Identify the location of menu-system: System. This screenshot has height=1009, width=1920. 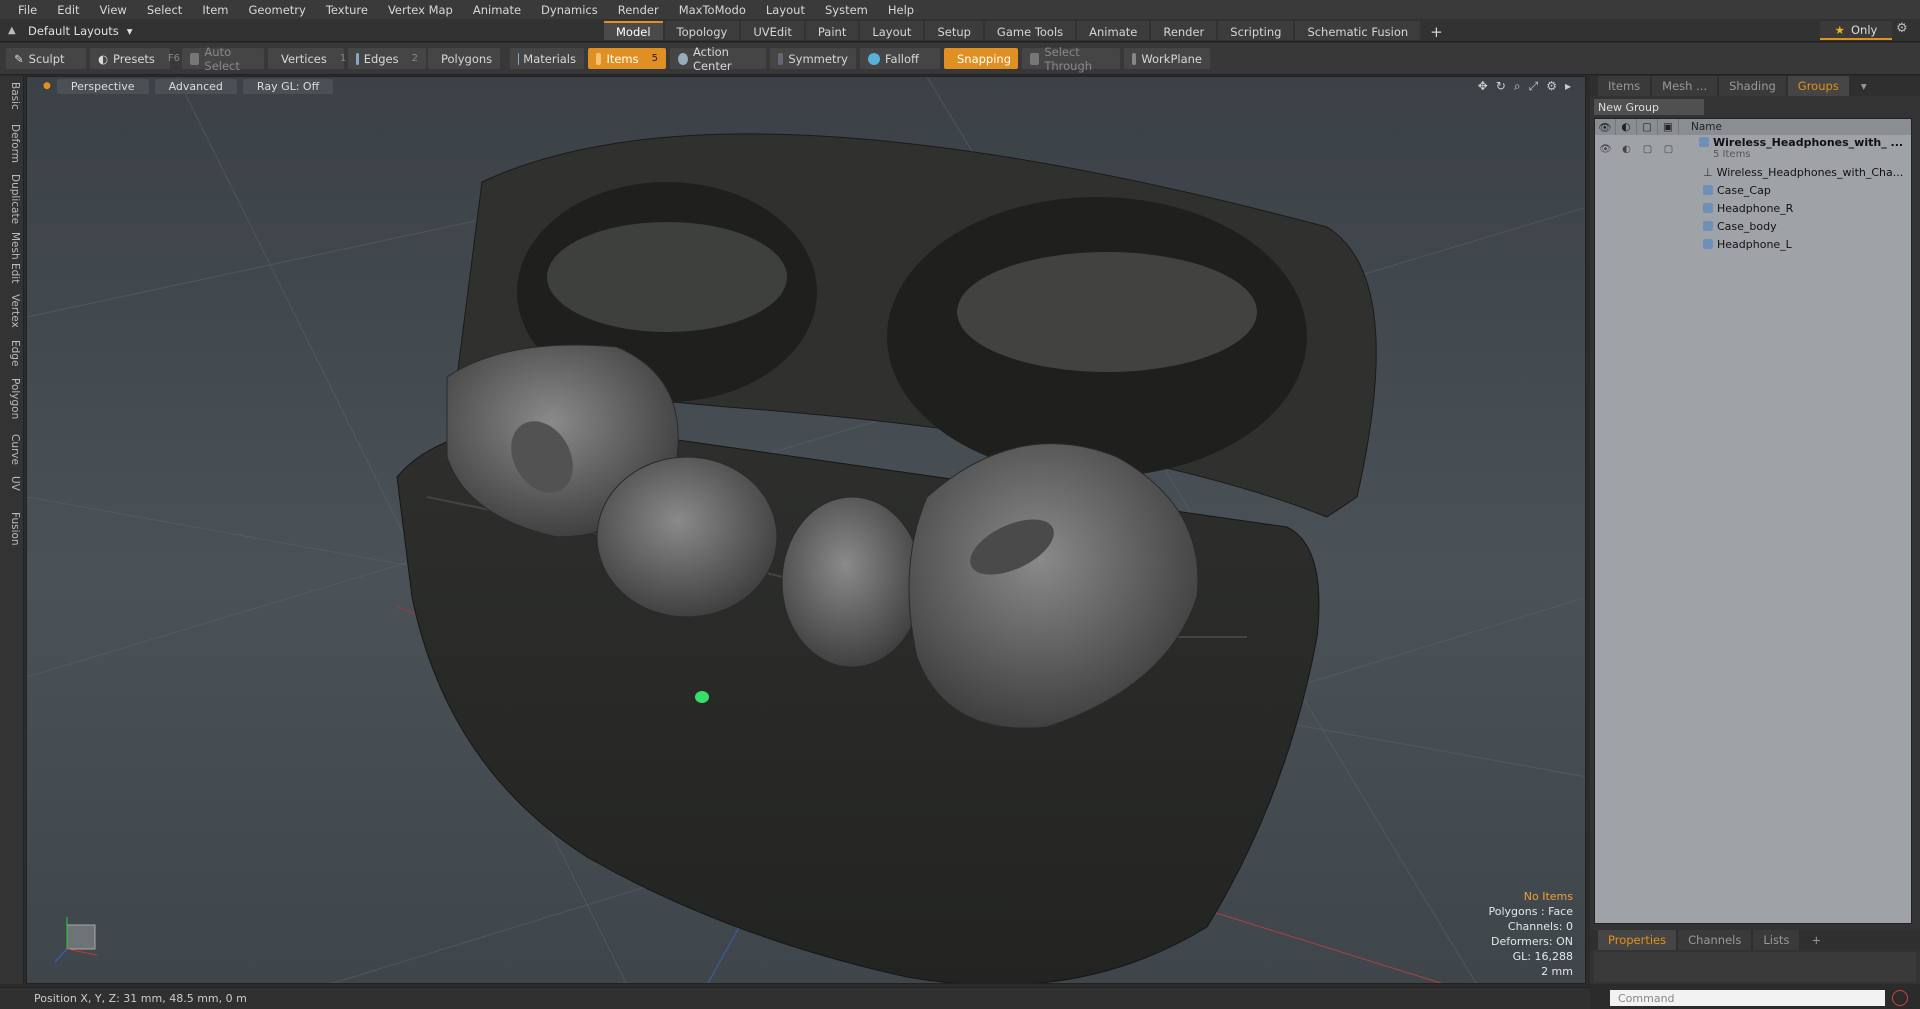
(846, 10).